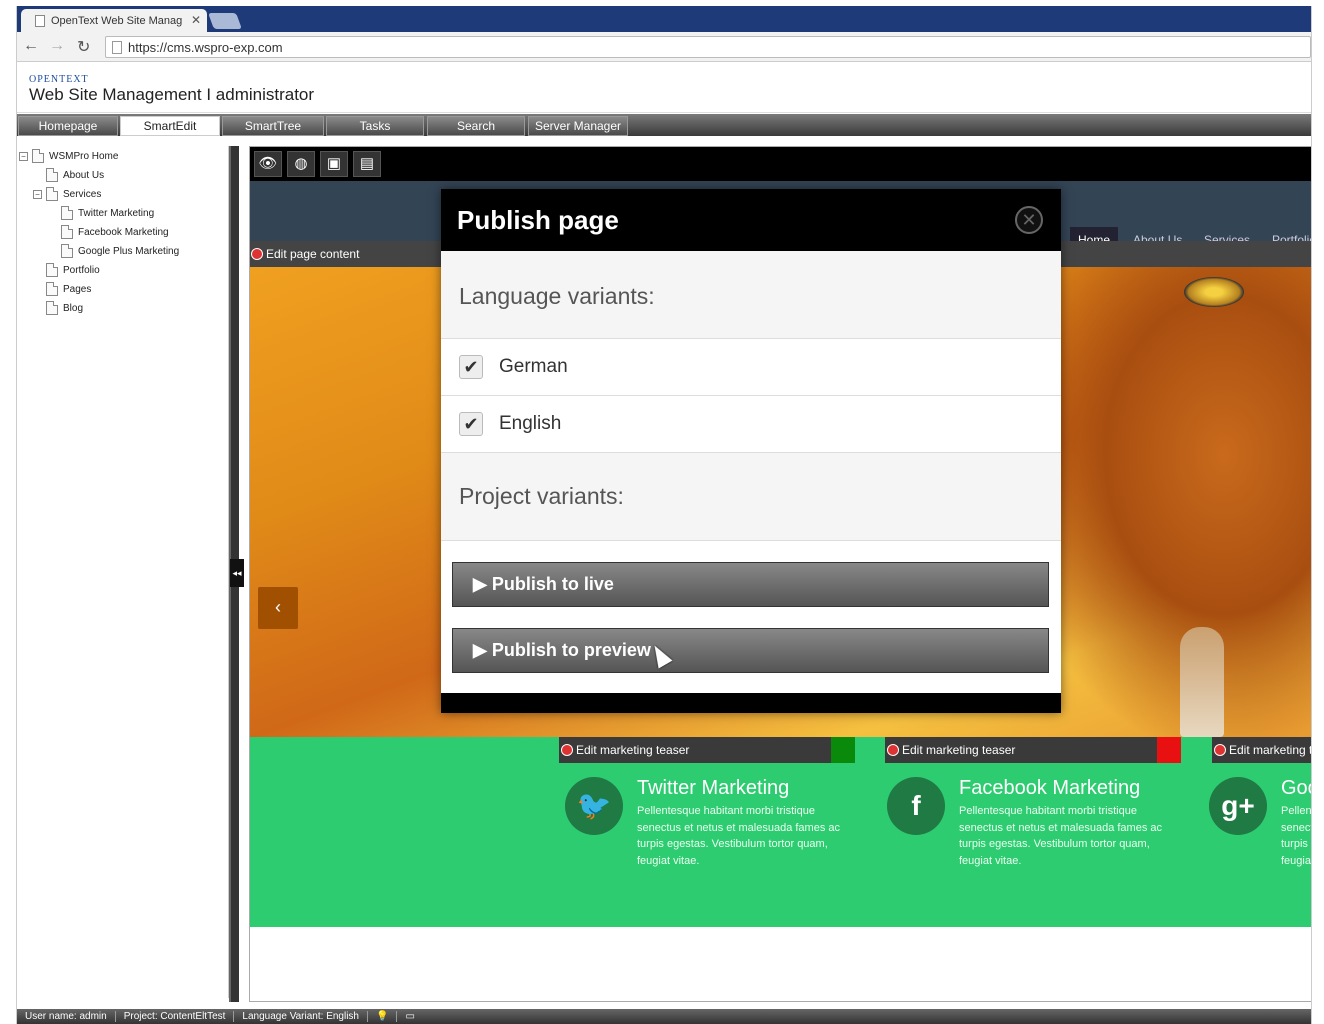 The width and height of the screenshot is (1324, 1024). Describe the element at coordinates (84, 175) in the screenshot. I see `tree-label: About Us` at that location.